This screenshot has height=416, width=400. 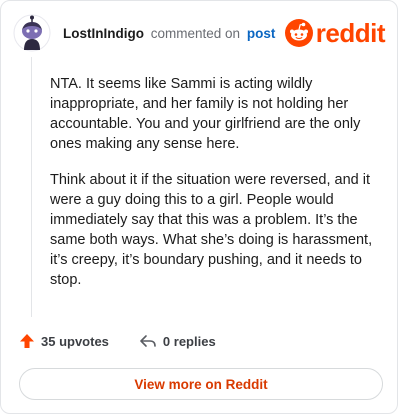 I want to click on upvote-button: 35 upvotes, so click(x=64, y=341).